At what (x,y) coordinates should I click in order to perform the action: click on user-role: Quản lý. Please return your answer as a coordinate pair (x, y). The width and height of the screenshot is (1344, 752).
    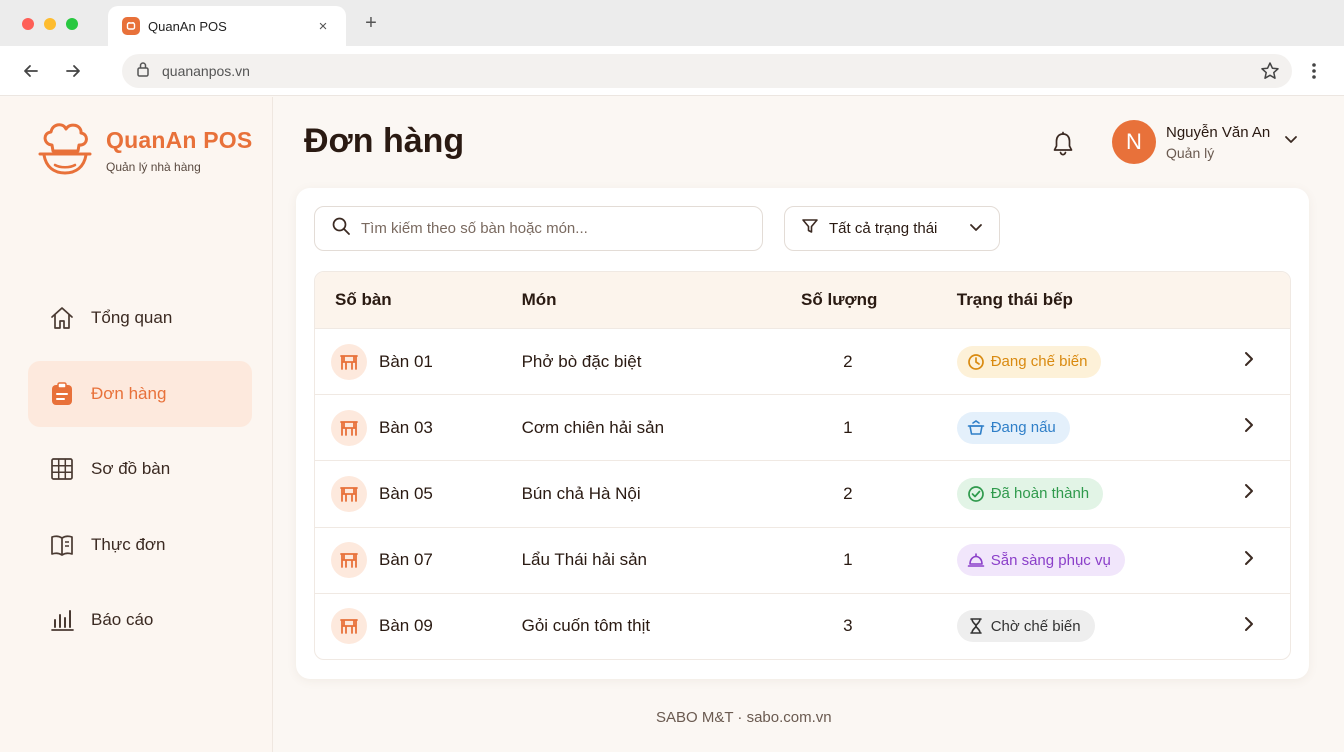
    Looking at the image, I should click on (1190, 152).